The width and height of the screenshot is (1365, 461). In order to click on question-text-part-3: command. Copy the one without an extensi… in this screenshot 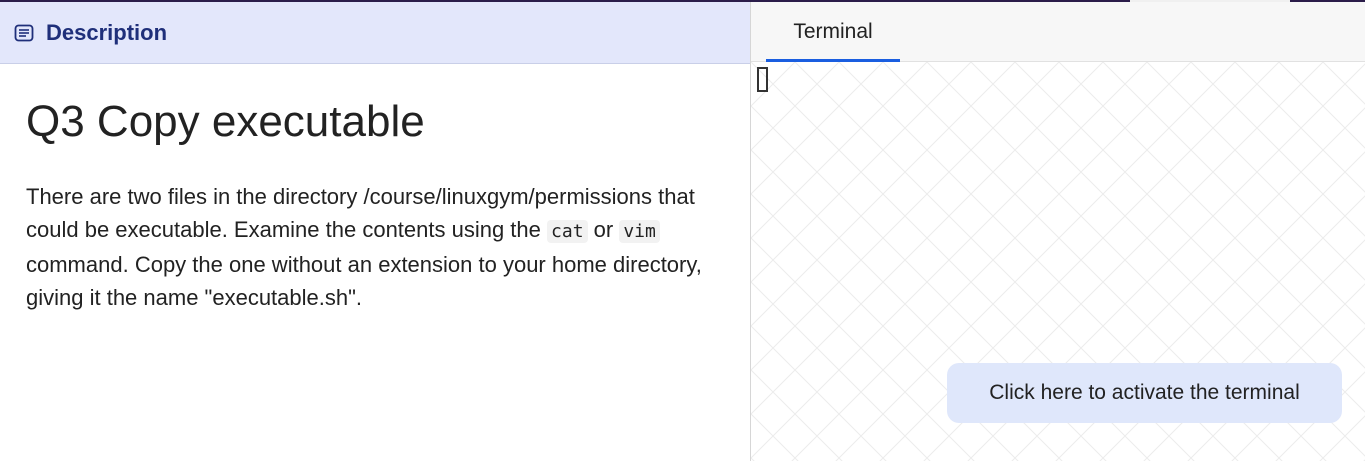, I will do `click(364, 281)`.